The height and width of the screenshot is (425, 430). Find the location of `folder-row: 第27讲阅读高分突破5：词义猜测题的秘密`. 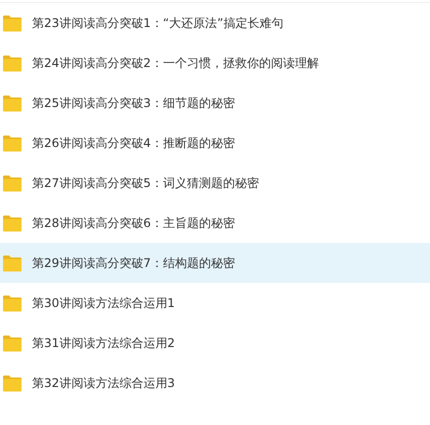

folder-row: 第27讲阅读高分突破5：词义猜测题的秘密 is located at coordinates (215, 183).